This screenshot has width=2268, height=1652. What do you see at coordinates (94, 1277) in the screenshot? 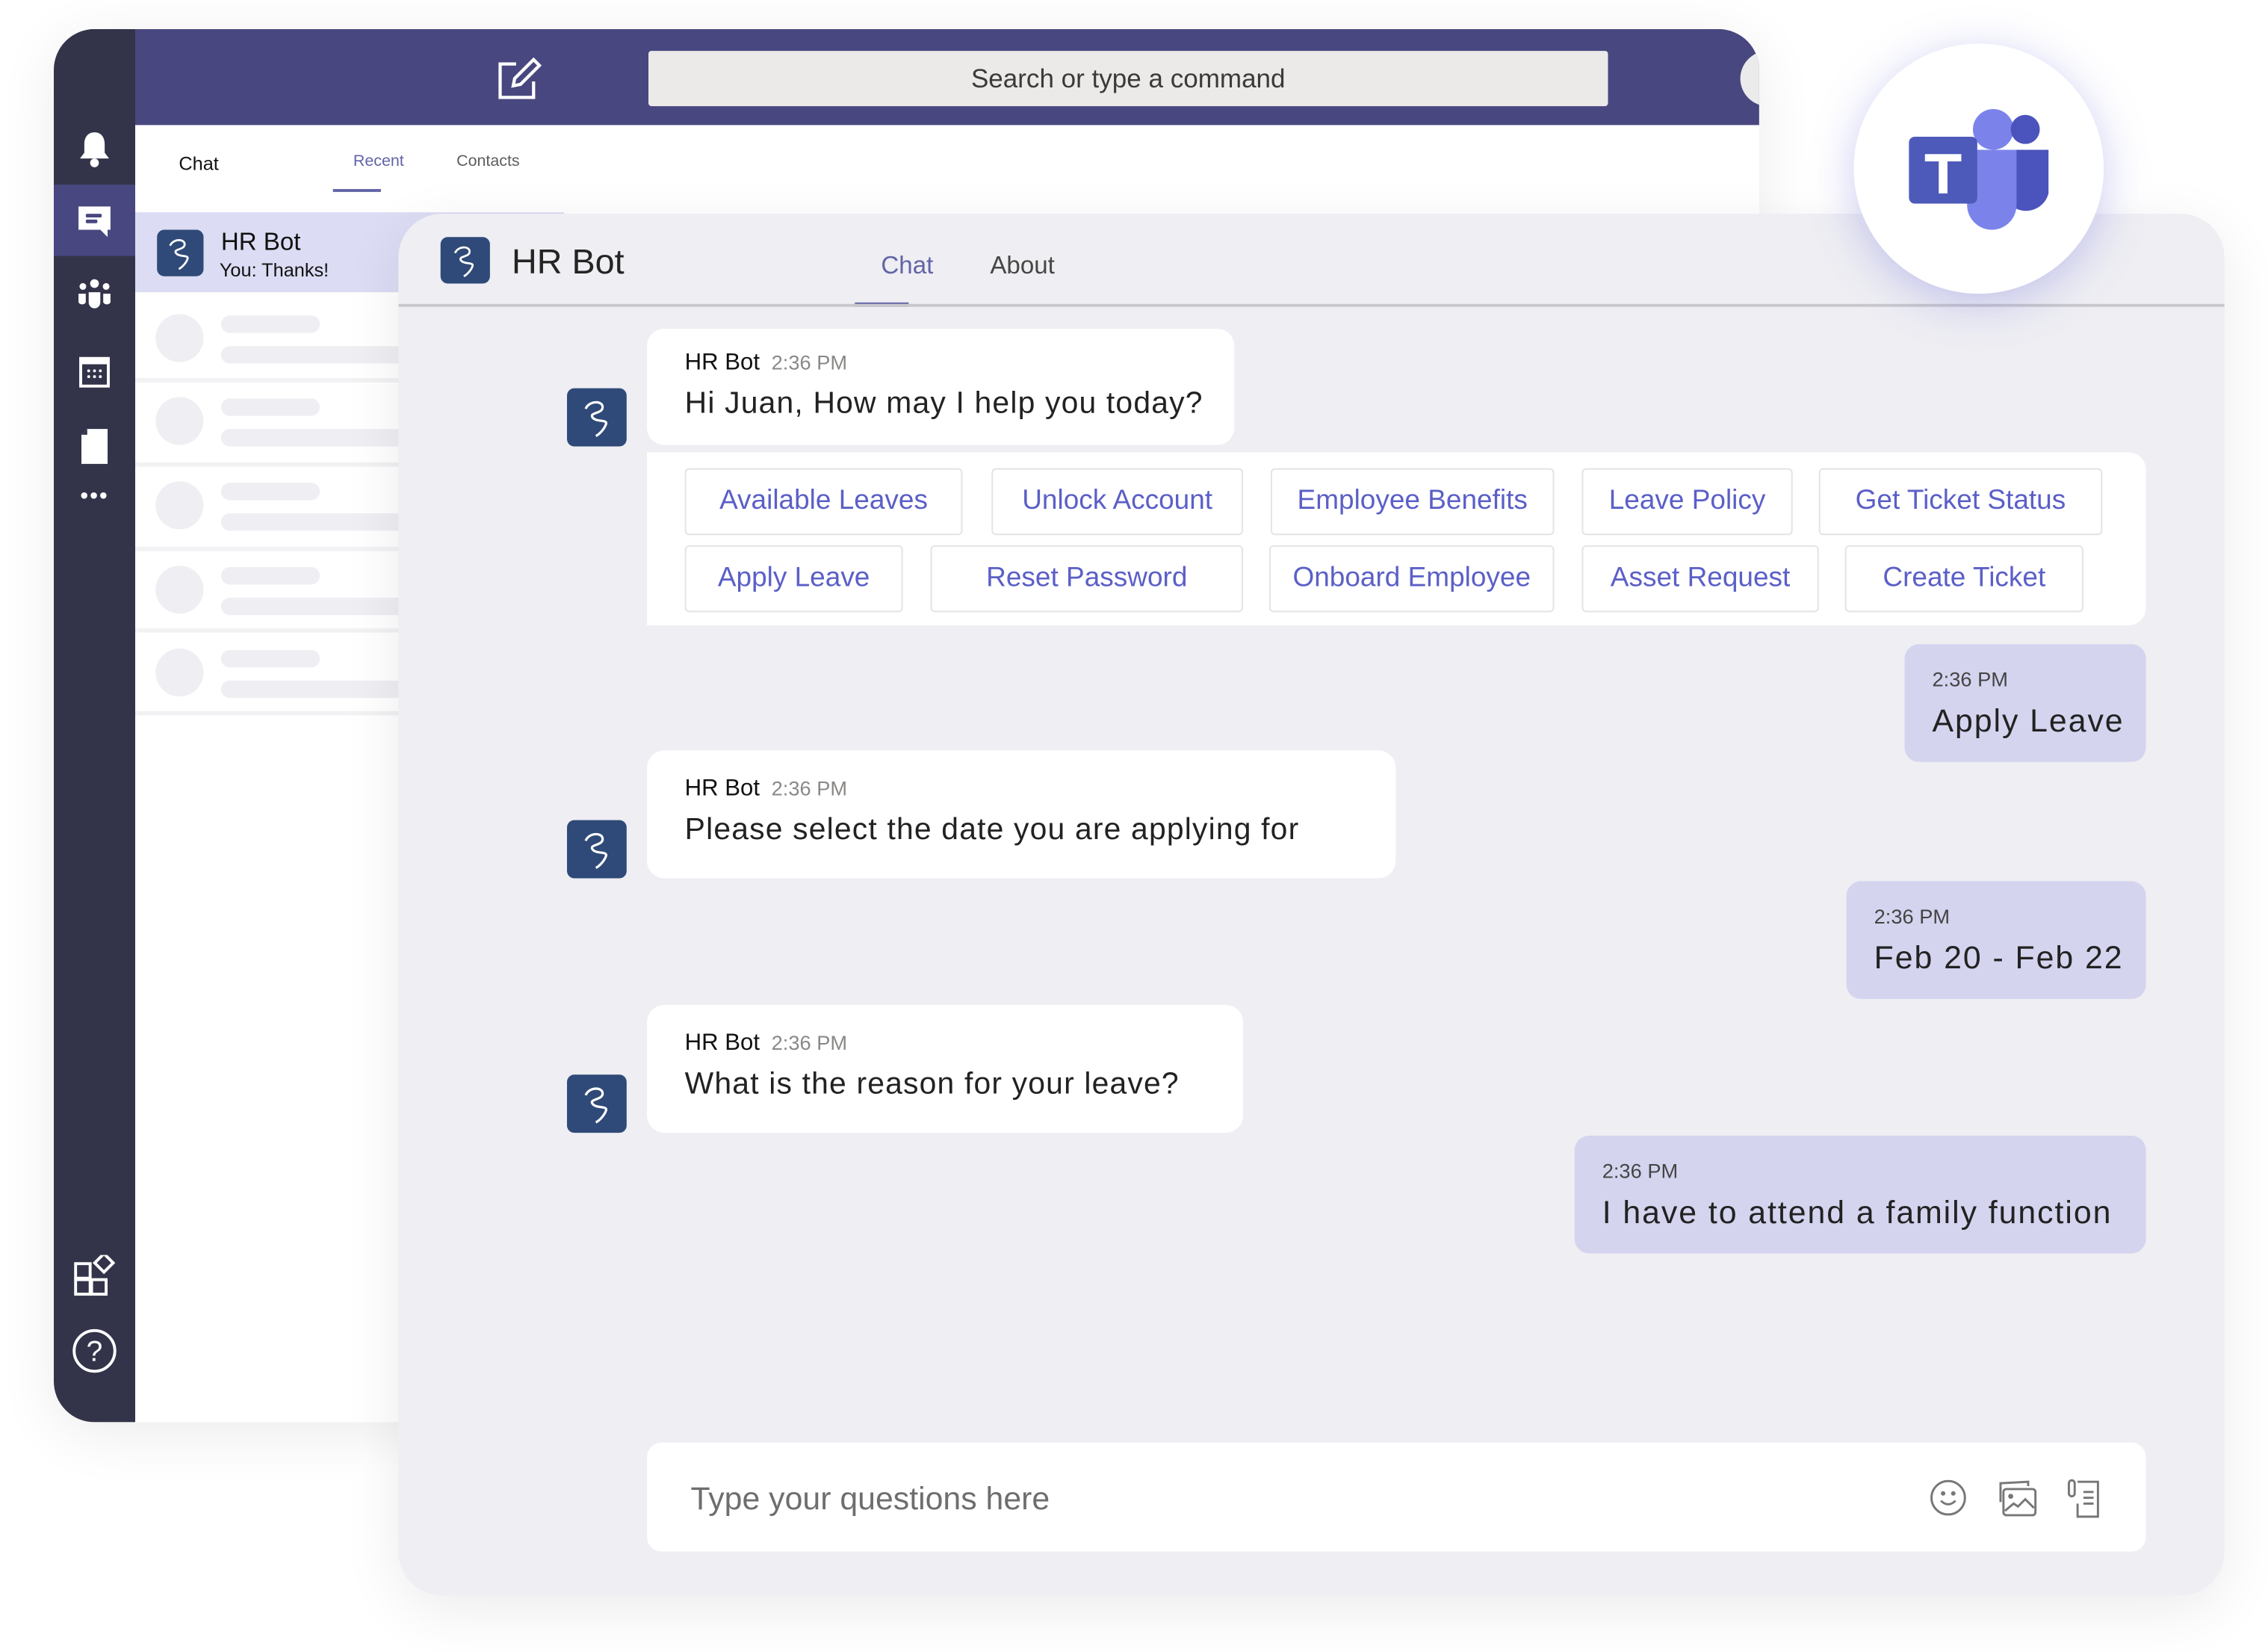
I see `apps-icon` at bounding box center [94, 1277].